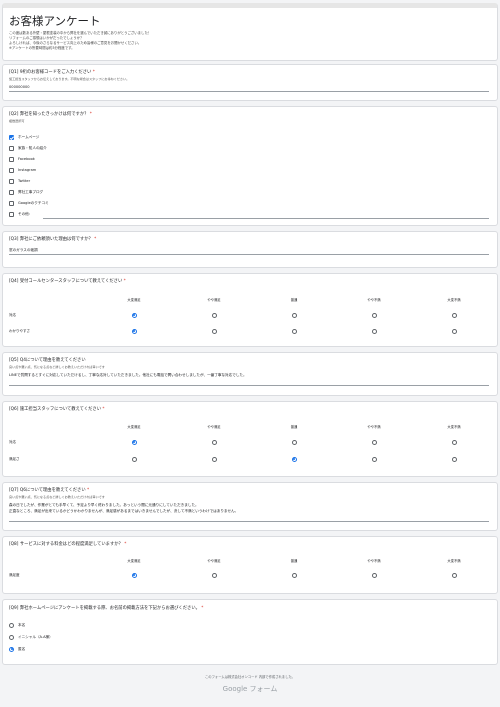  I want to click on reason-input: 窓のガラスの破損, so click(250, 251).